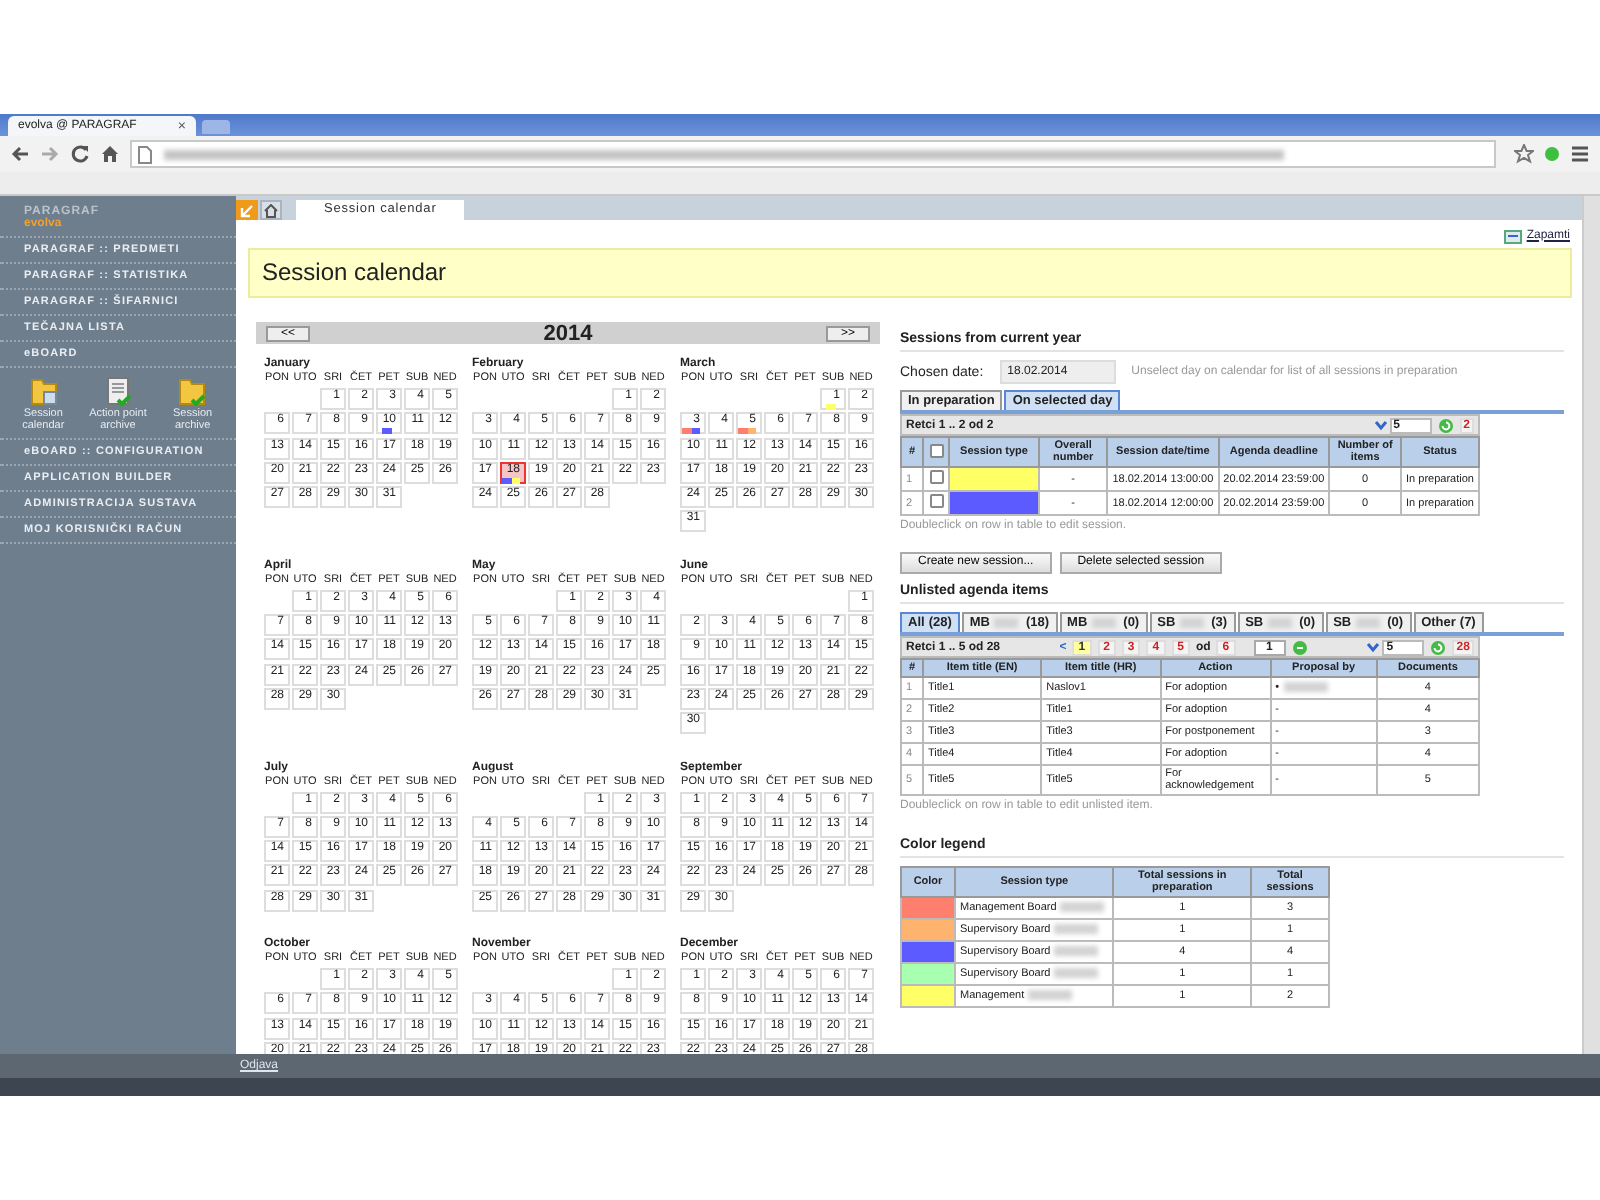  I want to click on go-icon, so click(1299, 647).